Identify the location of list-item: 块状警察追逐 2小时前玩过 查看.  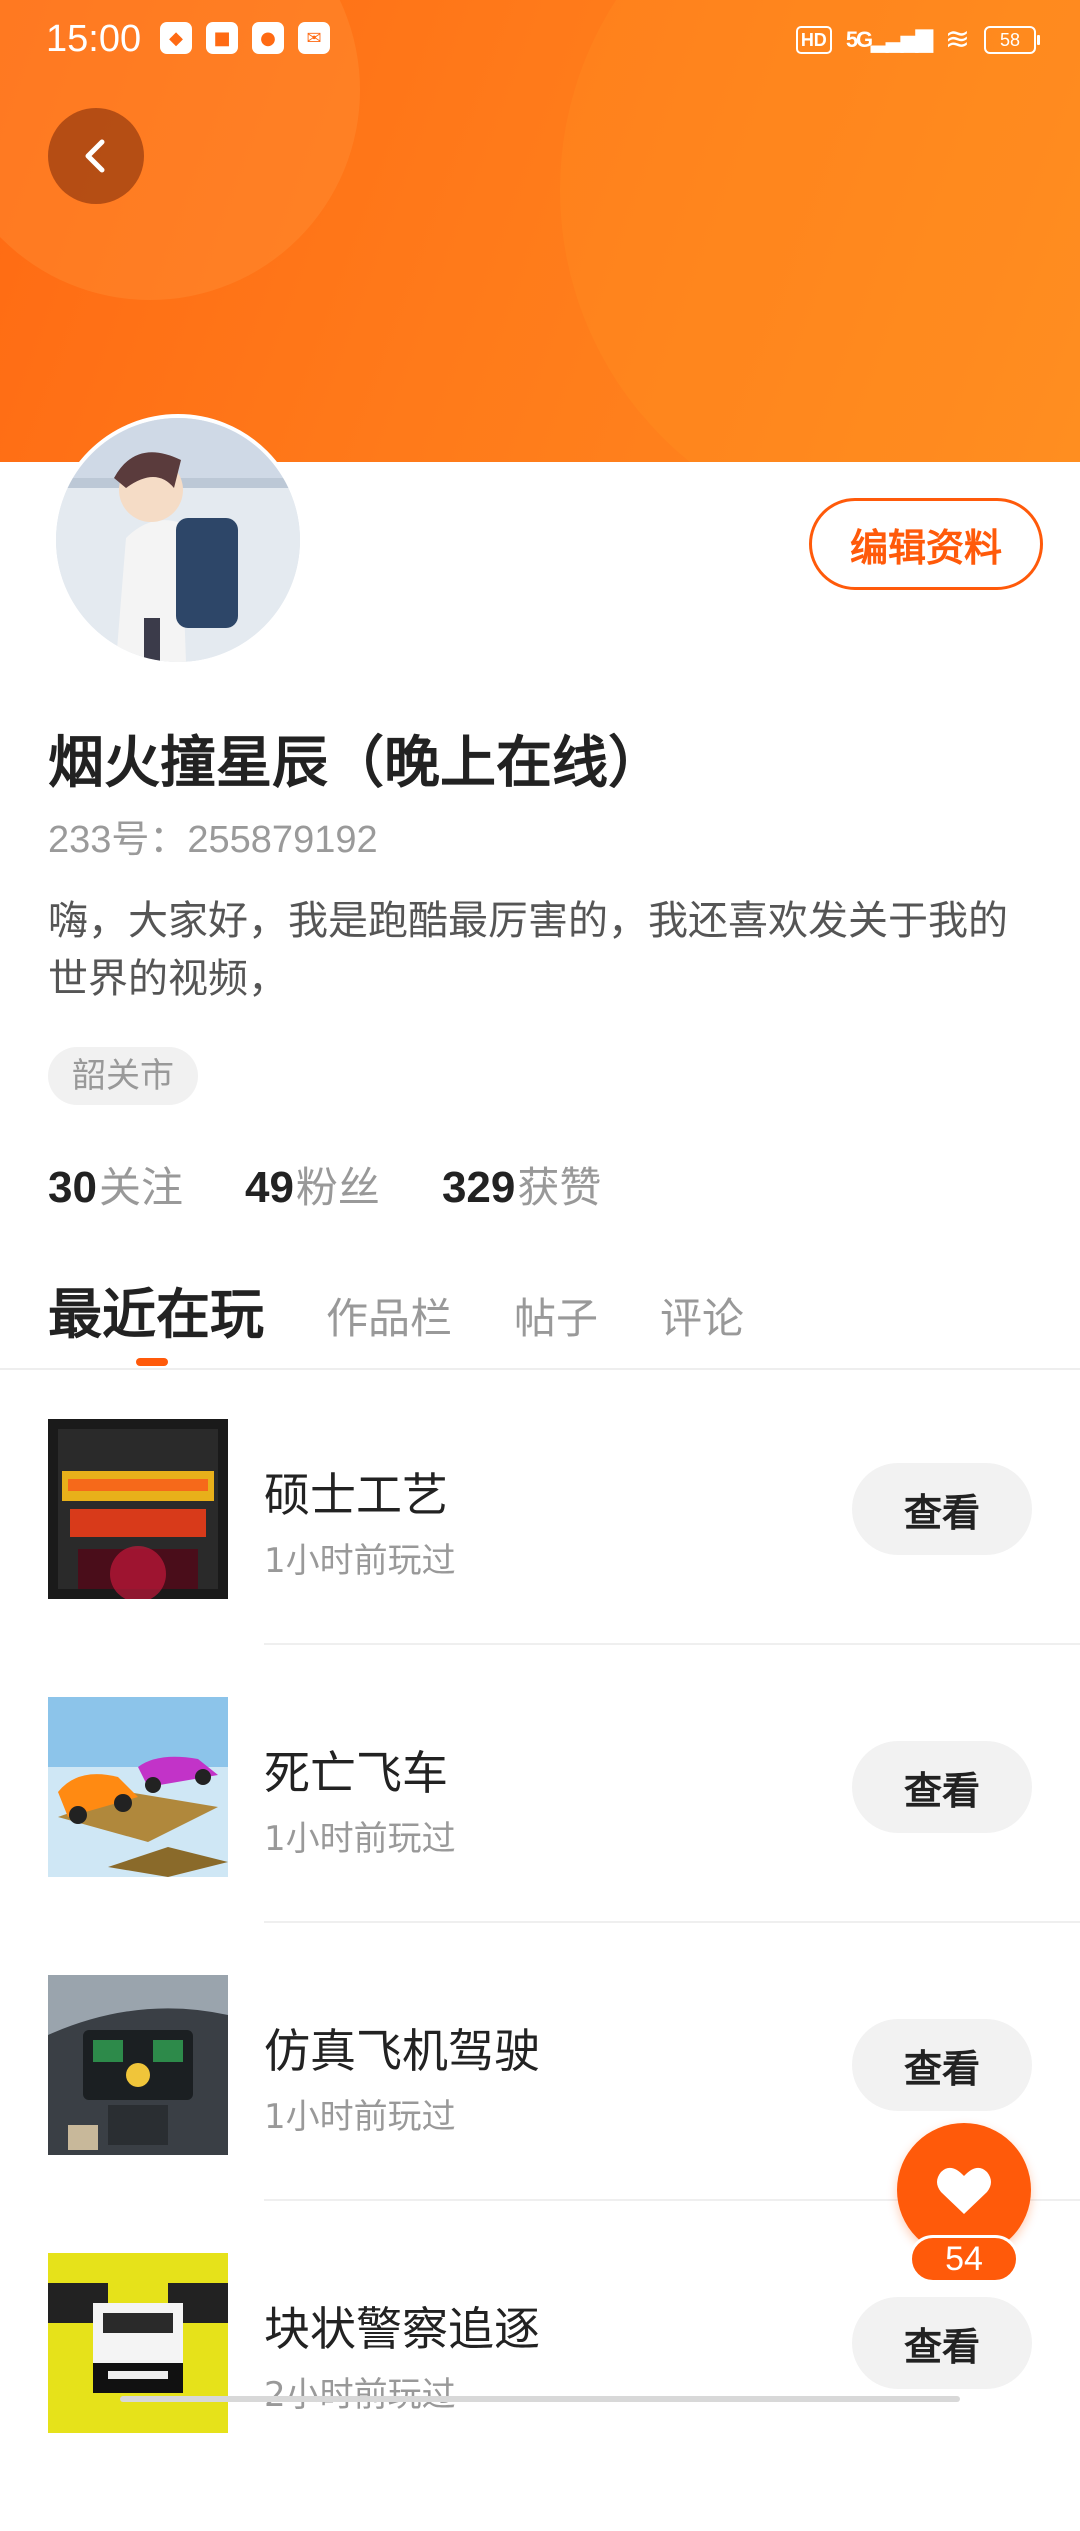
(540, 2392).